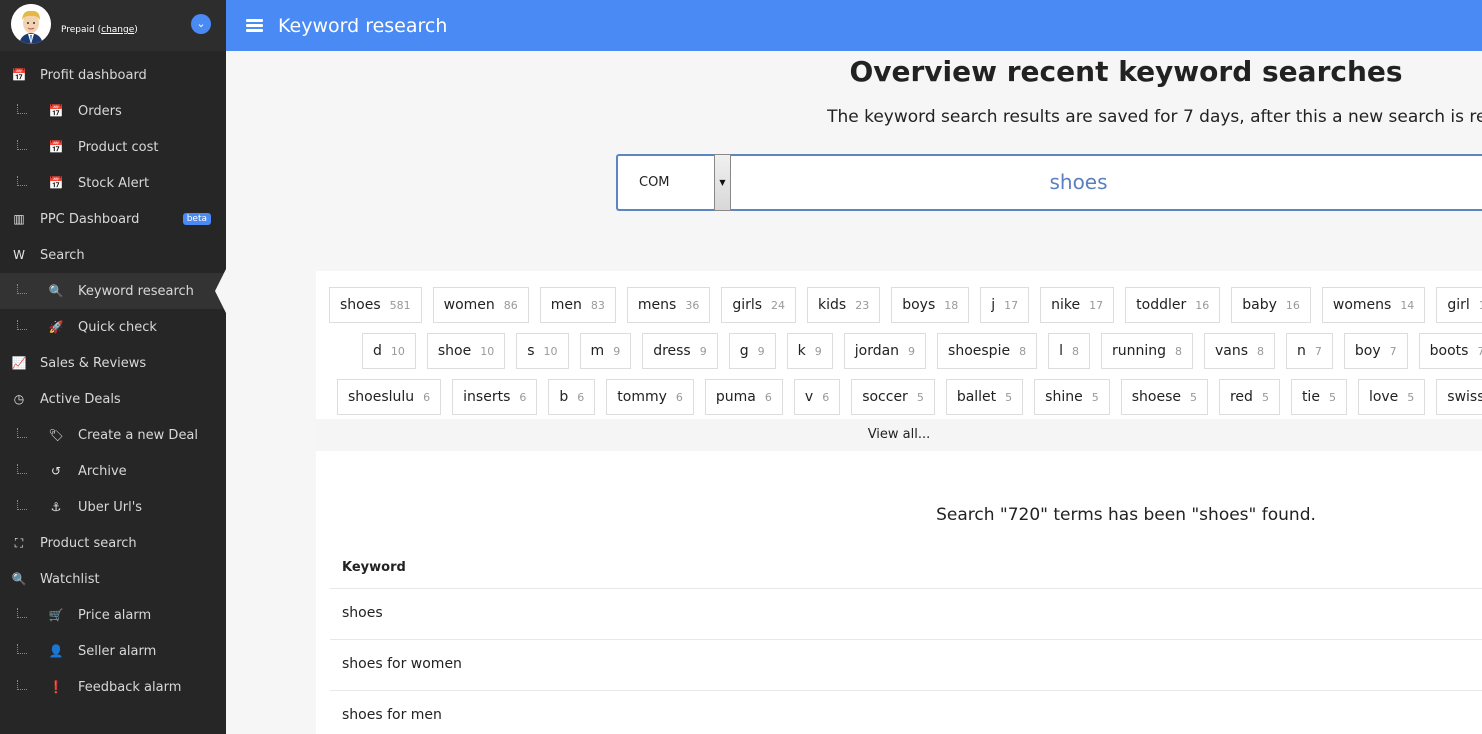  I want to click on keyword-tag: ballet 5, so click(984, 397).